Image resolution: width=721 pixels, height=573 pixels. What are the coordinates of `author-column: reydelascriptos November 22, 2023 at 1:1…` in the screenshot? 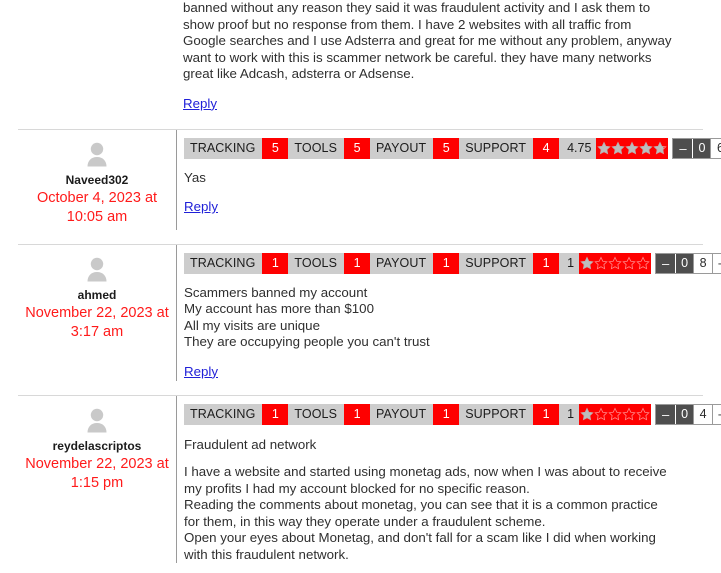 It's located at (97, 444).